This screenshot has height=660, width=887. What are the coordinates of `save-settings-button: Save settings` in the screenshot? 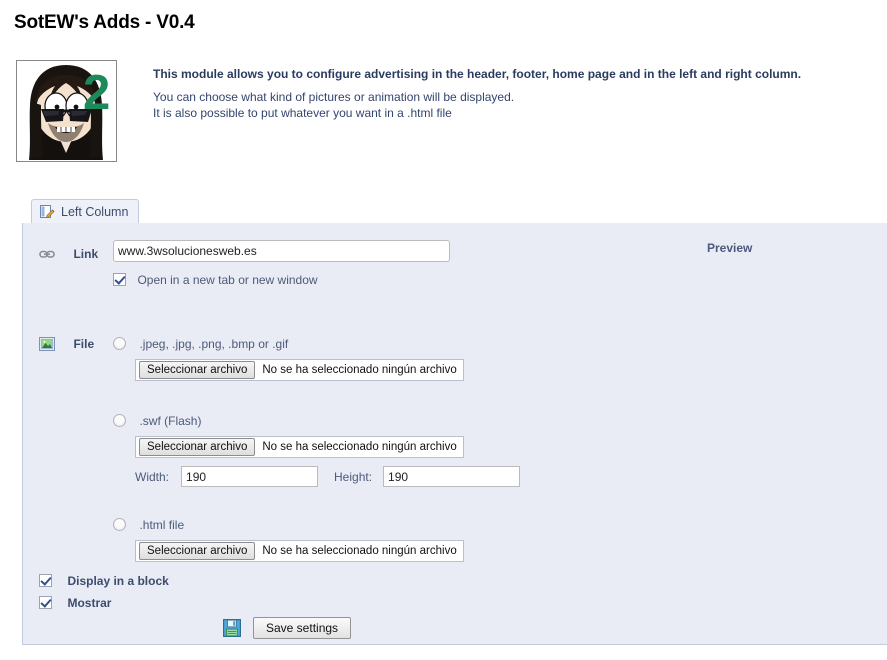 It's located at (302, 628).